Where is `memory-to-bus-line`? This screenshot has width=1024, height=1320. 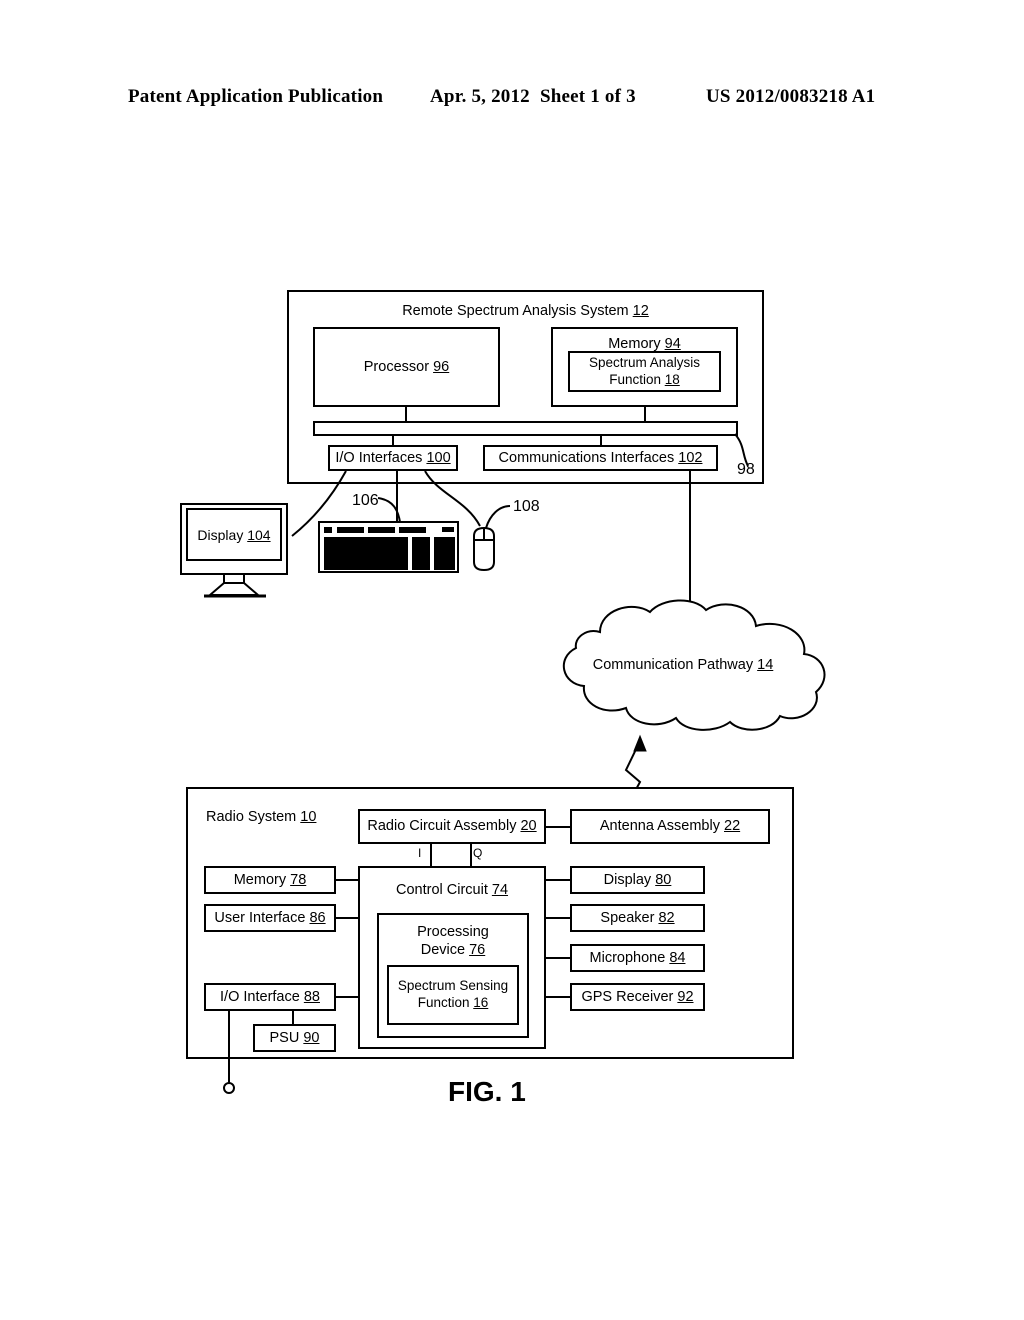 memory-to-bus-line is located at coordinates (645, 414).